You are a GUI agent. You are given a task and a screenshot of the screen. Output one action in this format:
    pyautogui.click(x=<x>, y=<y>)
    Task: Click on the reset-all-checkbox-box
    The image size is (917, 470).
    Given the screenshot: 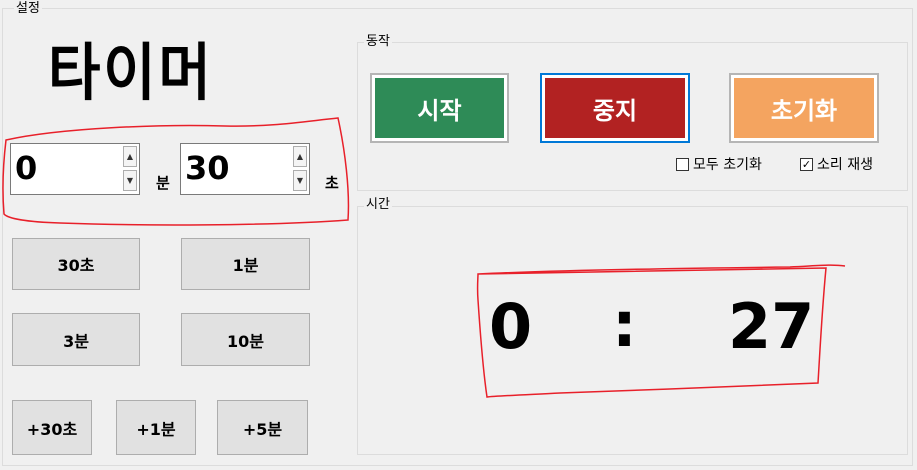 What is the action you would take?
    pyautogui.click(x=682, y=164)
    